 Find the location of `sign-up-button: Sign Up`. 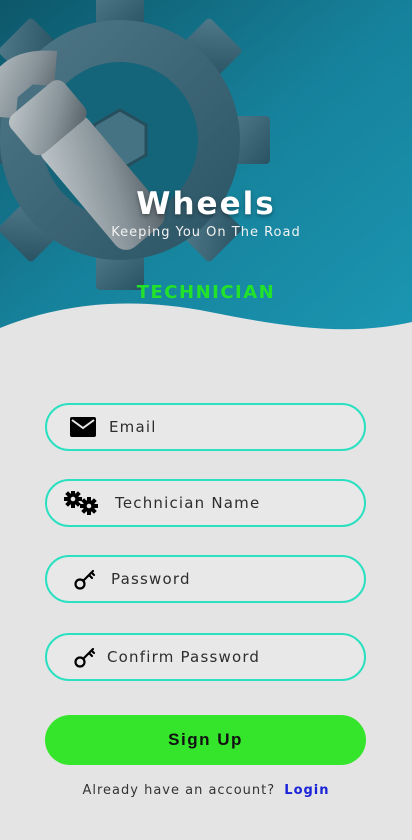

sign-up-button: Sign Up is located at coordinates (205, 740).